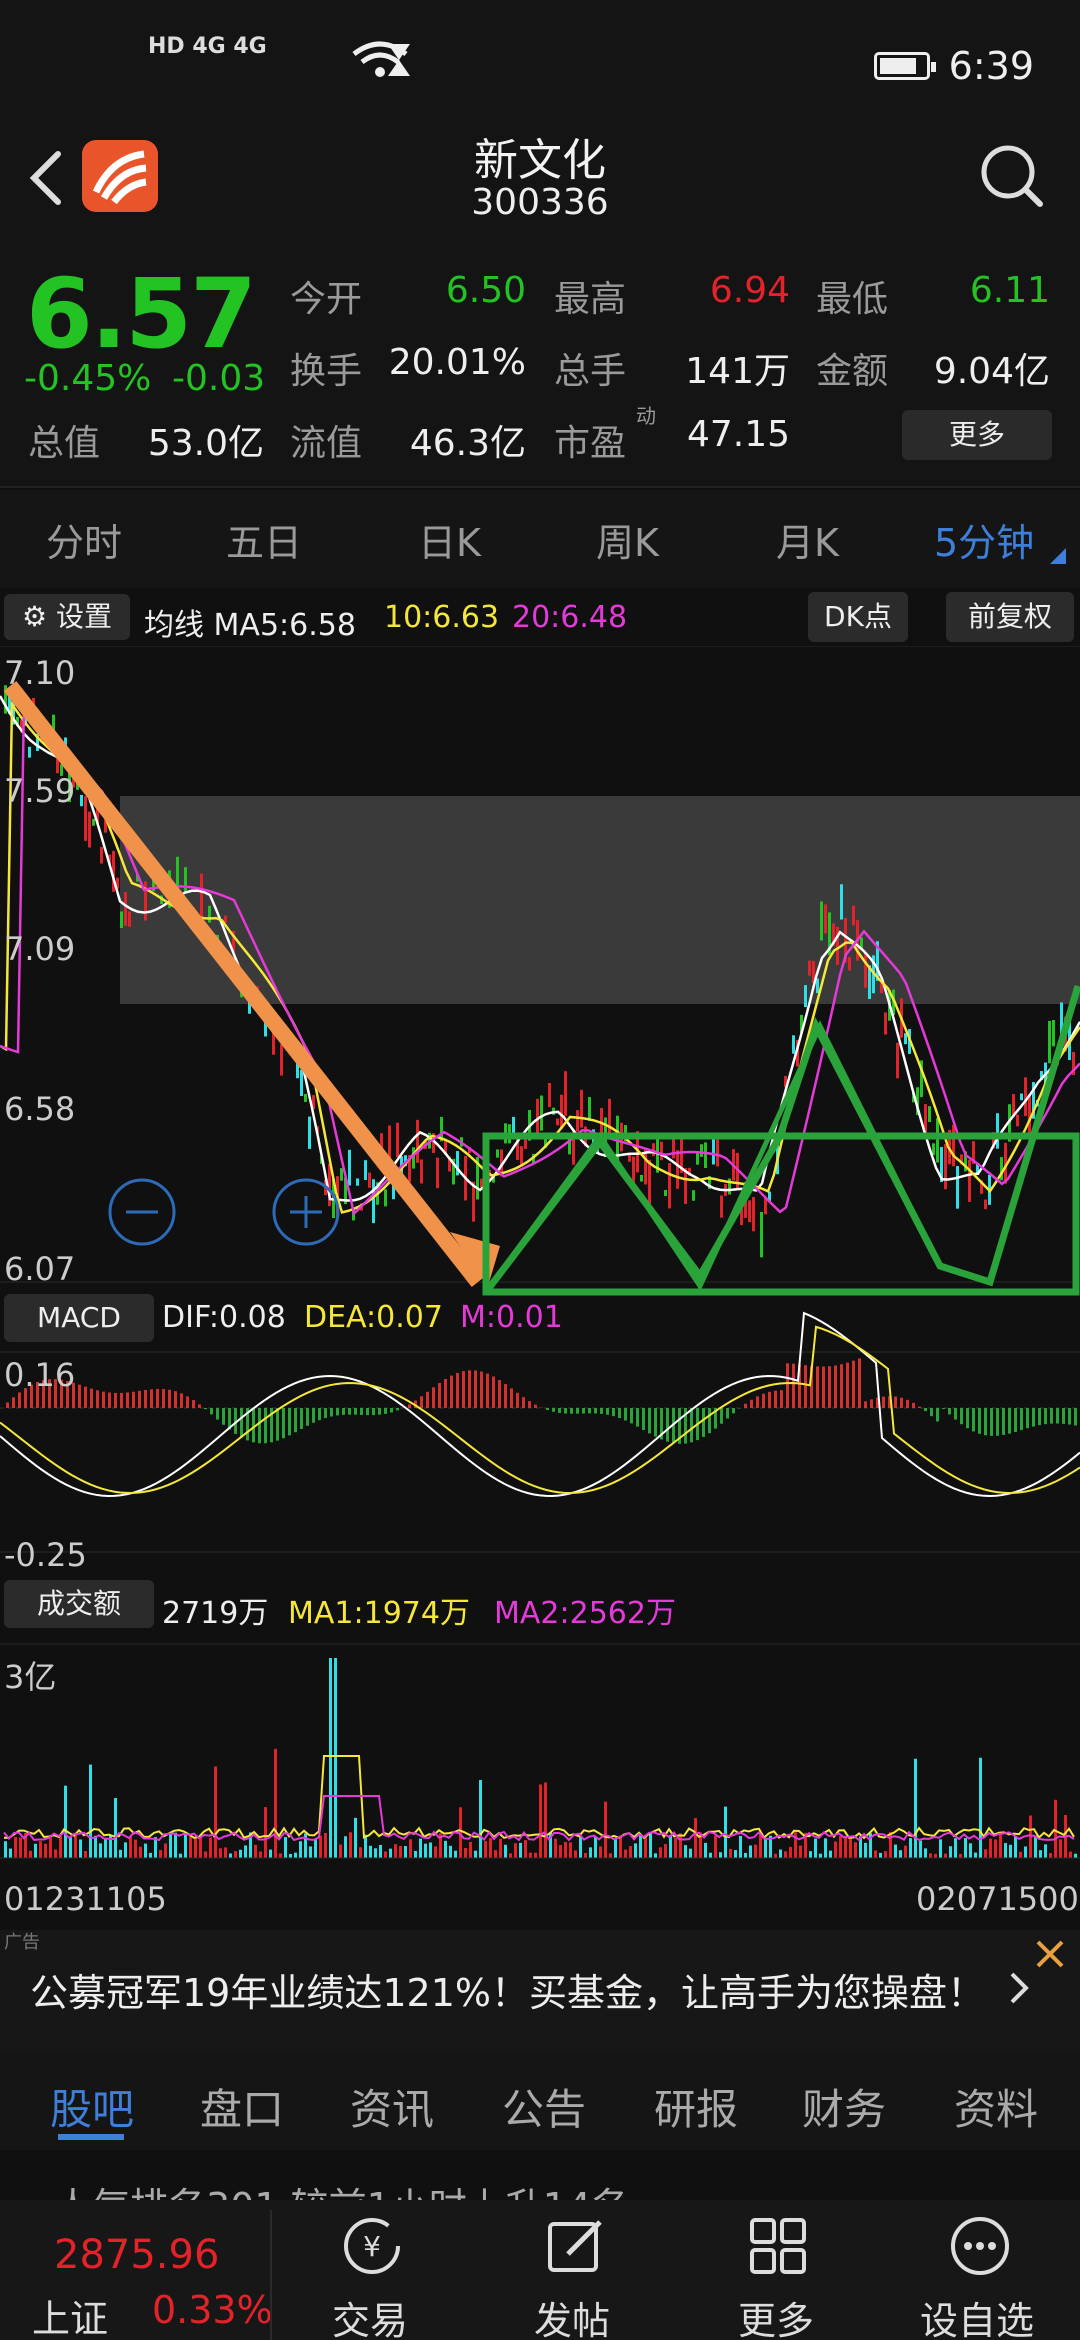 This screenshot has height=2340, width=1080. I want to click on index-name: 上证, so click(70, 2314).